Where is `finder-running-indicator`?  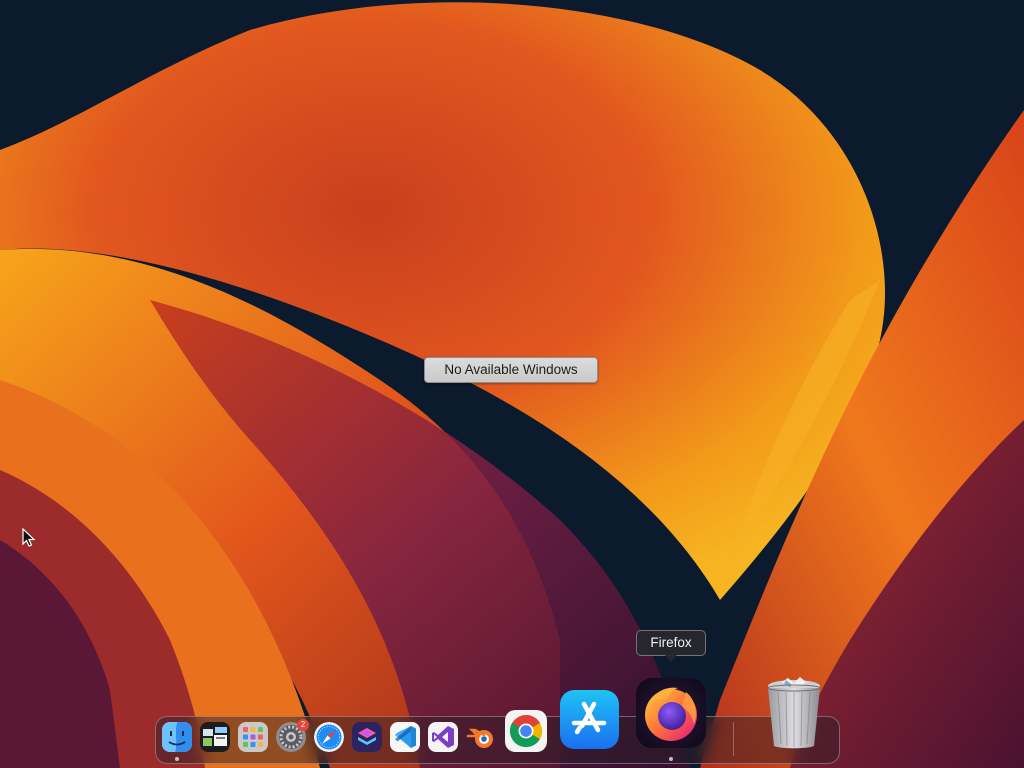
finder-running-indicator is located at coordinates (177, 759).